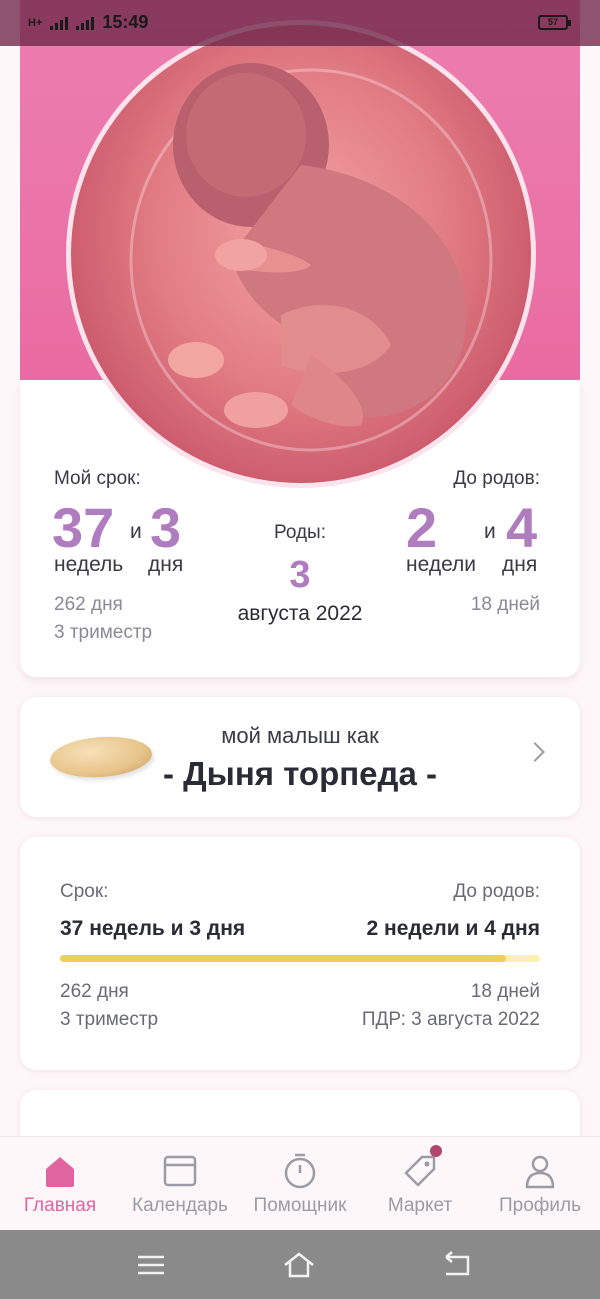  What do you see at coordinates (450, 1019) in the screenshot?
I see `due-date: ПДР: 3 августа 2022` at bounding box center [450, 1019].